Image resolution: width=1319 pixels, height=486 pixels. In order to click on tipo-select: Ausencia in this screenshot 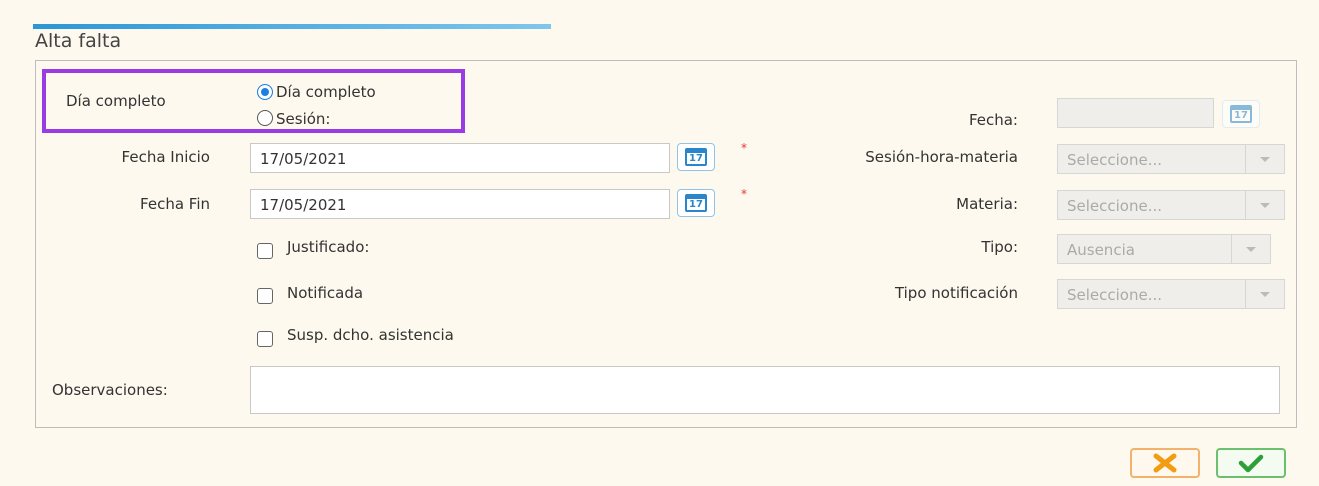, I will do `click(1164, 249)`.